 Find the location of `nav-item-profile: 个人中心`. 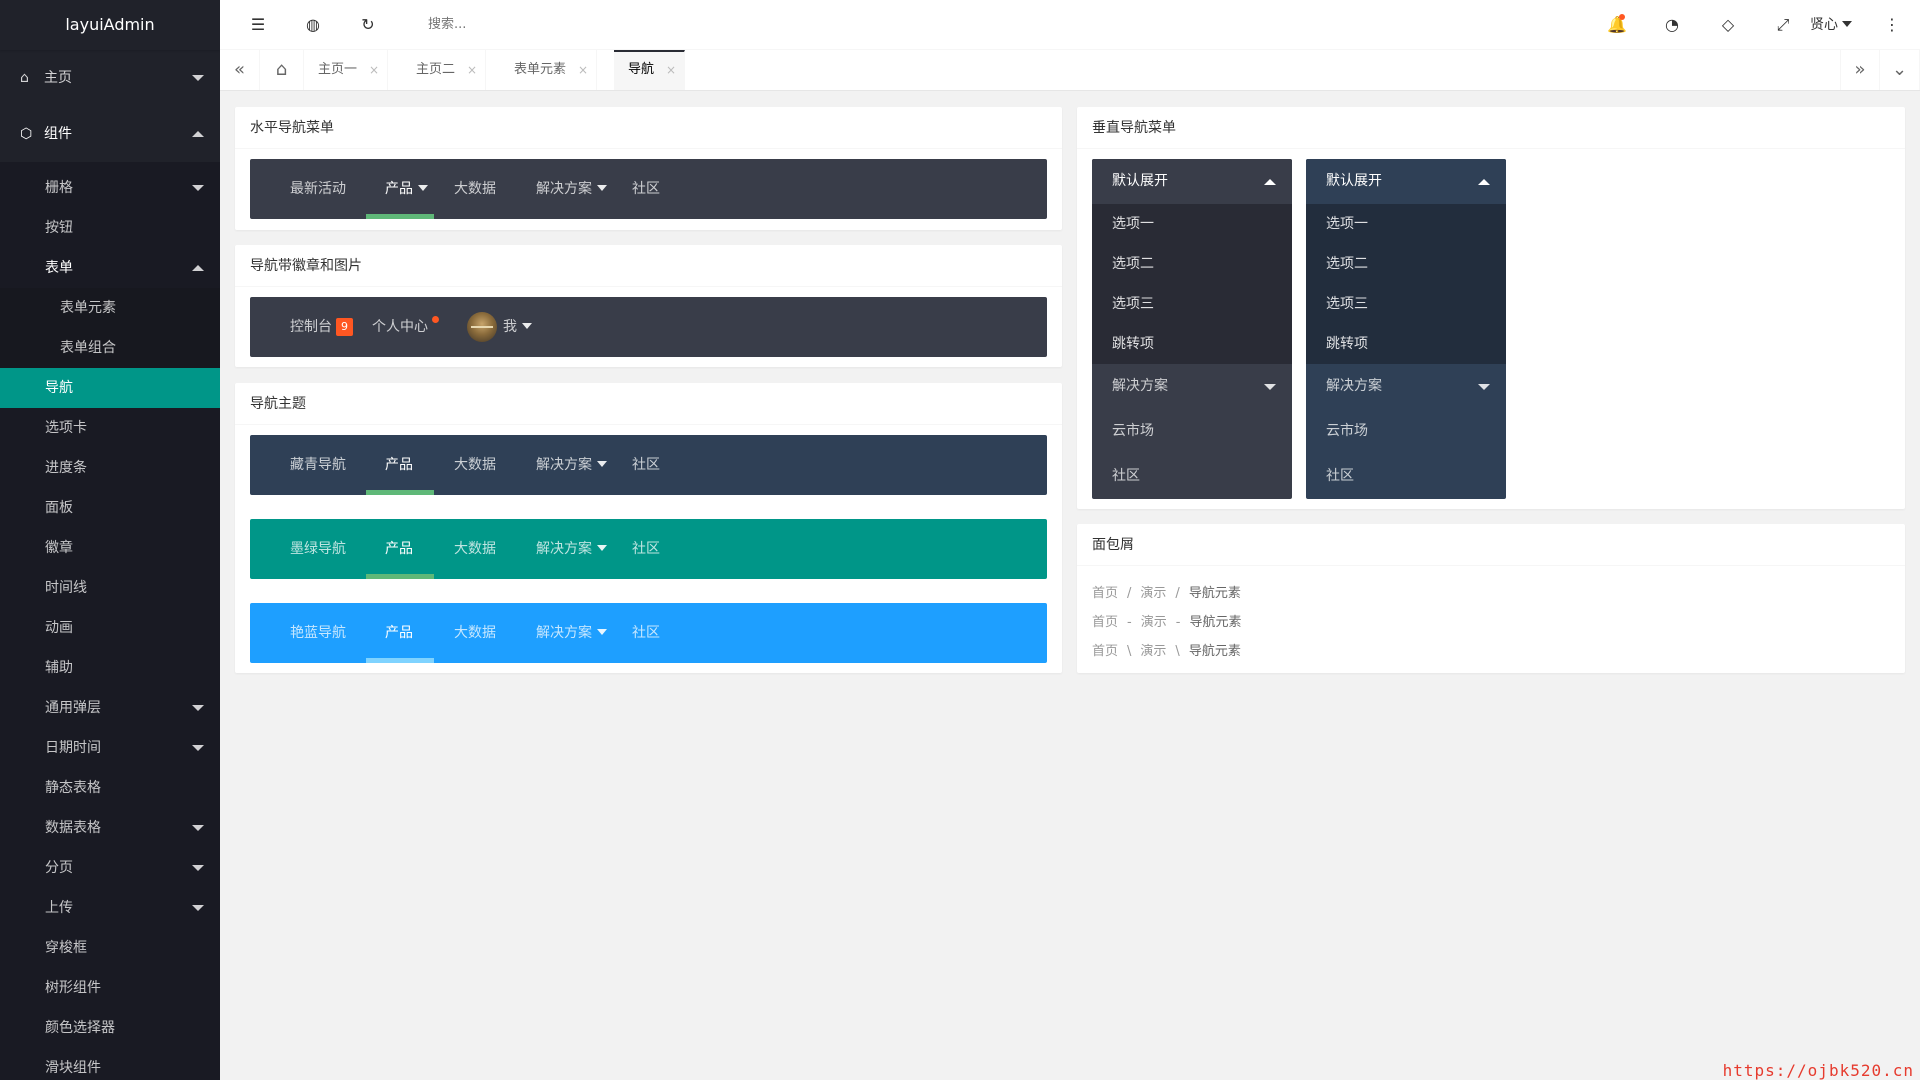

nav-item-profile: 个人中心 is located at coordinates (405, 327).